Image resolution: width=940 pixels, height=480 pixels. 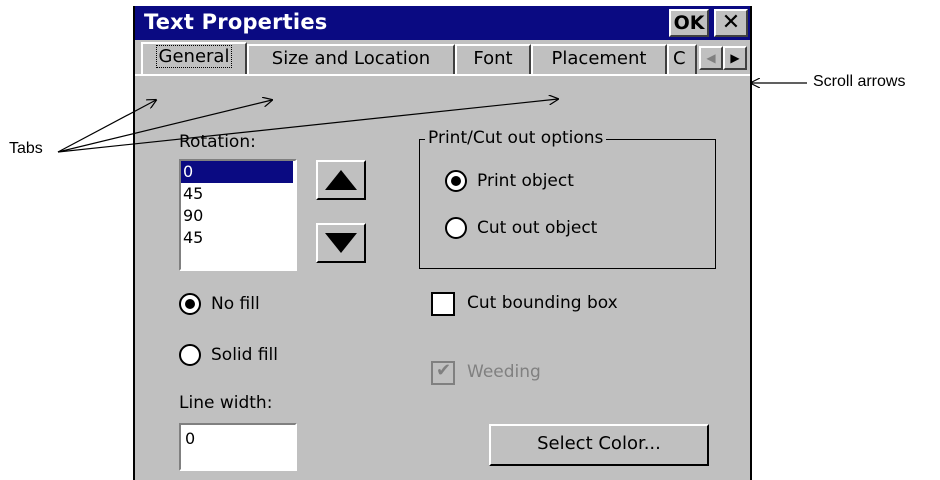 What do you see at coordinates (26, 148) in the screenshot?
I see `tabs-annotation: Tabs` at bounding box center [26, 148].